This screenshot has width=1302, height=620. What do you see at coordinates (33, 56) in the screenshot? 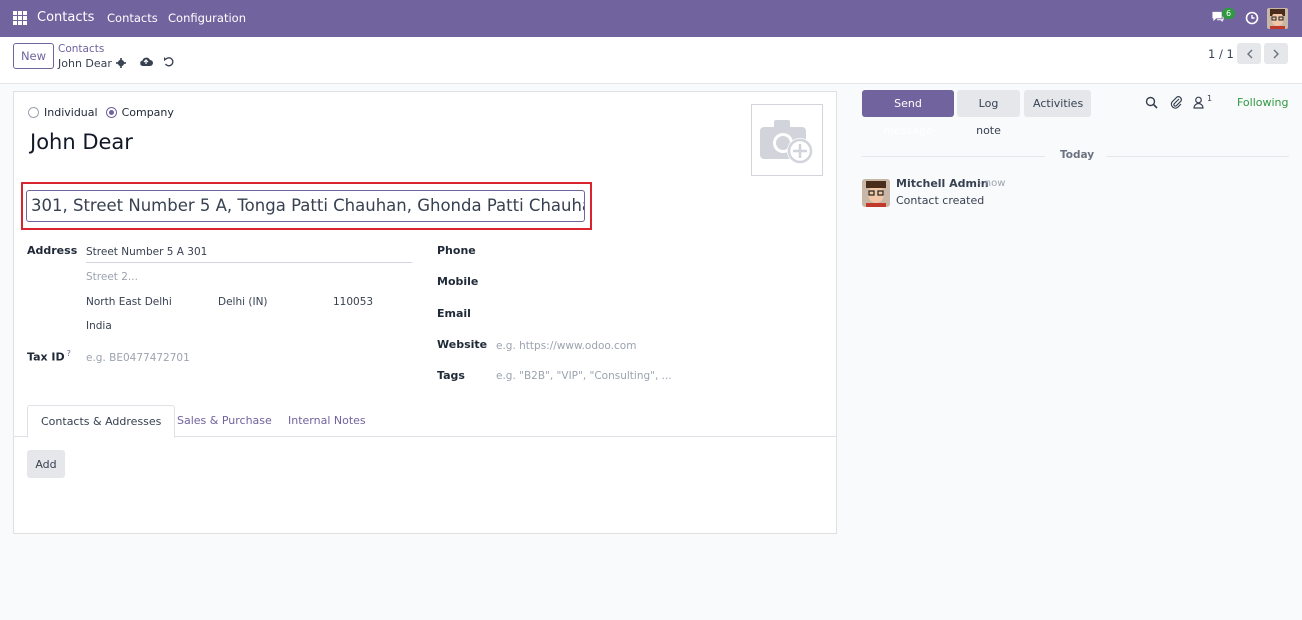
I see `new-button: New` at bounding box center [33, 56].